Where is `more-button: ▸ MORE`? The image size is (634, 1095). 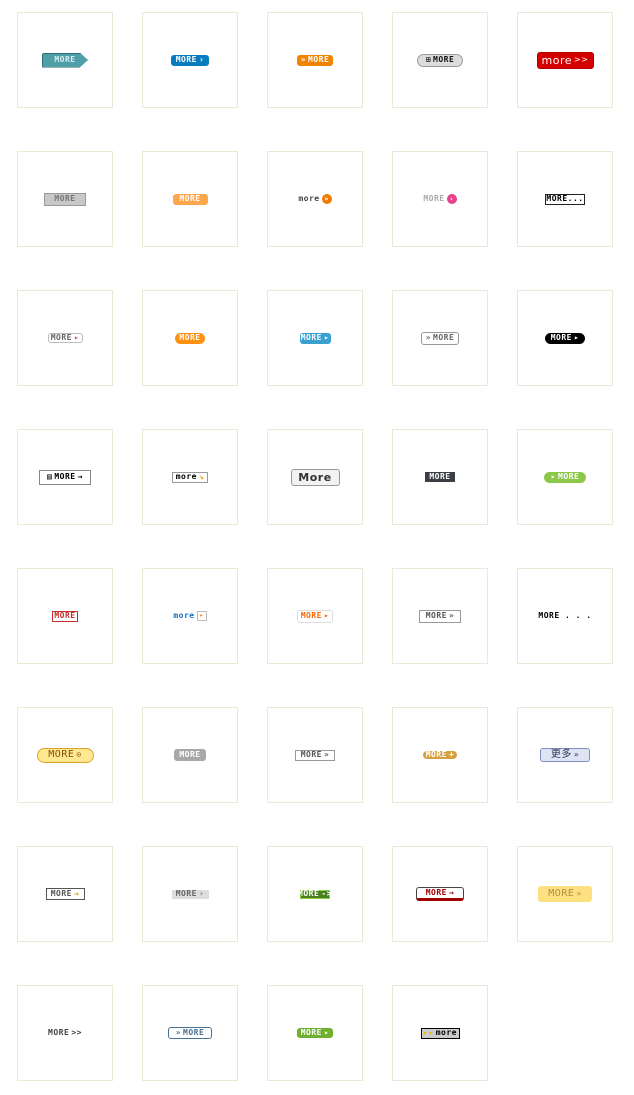 more-button: ▸ MORE is located at coordinates (565, 477).